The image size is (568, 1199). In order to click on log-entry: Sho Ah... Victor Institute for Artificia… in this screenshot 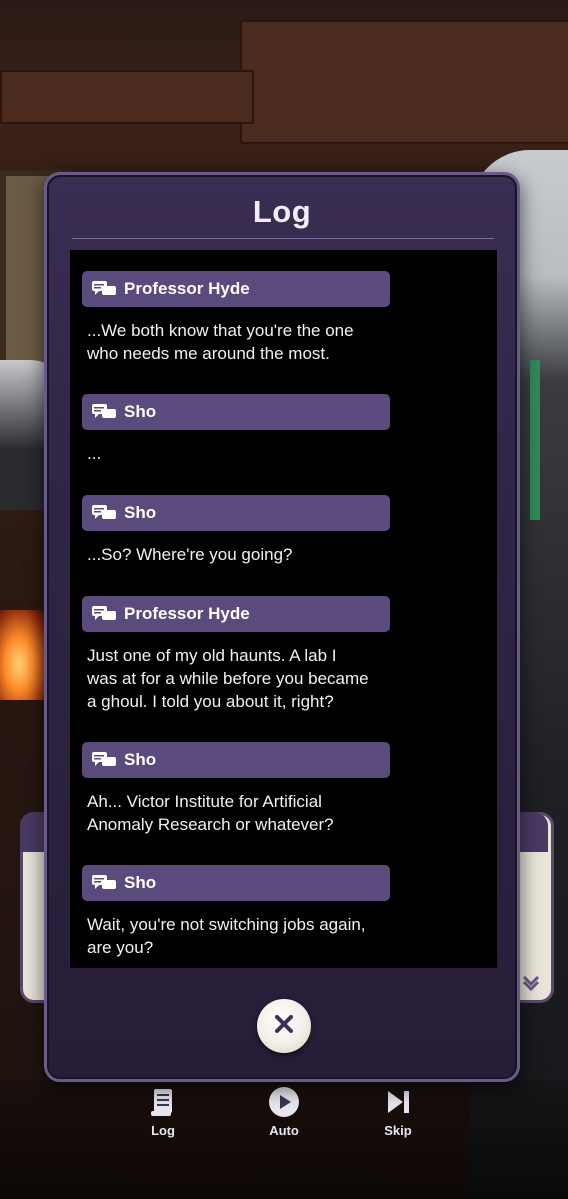, I will do `click(247, 789)`.